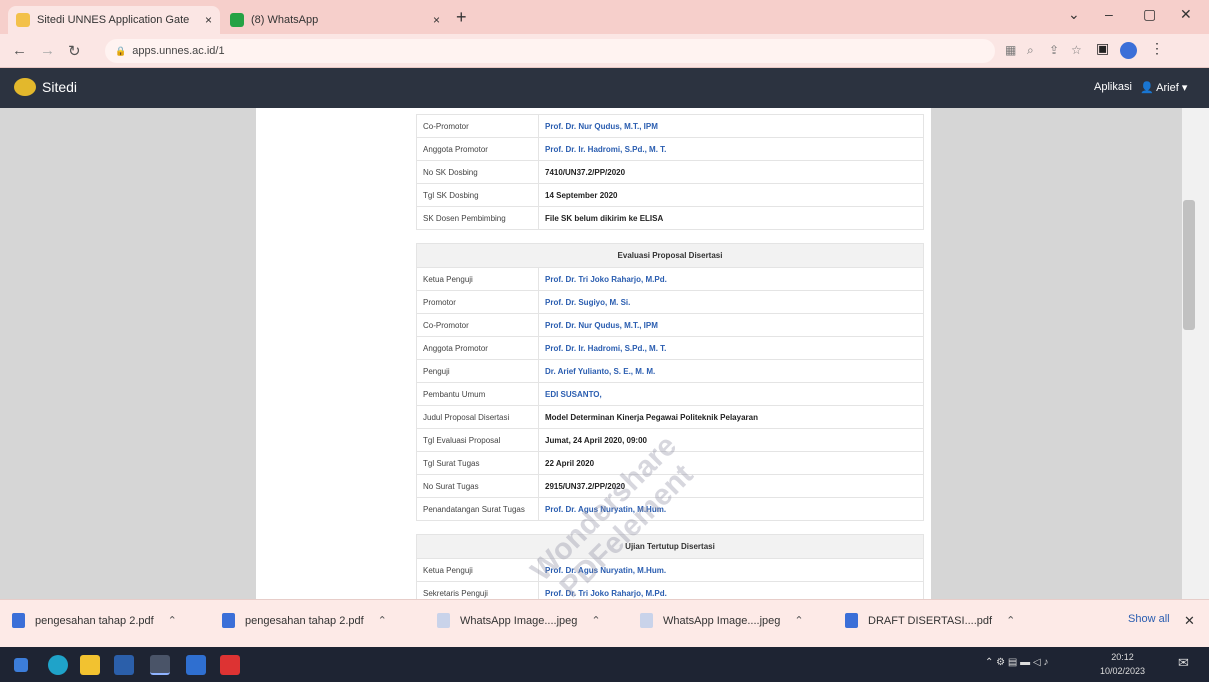 Image resolution: width=1209 pixels, height=682 pixels. Describe the element at coordinates (1128, 50) in the screenshot. I see `profile-avatar` at that location.